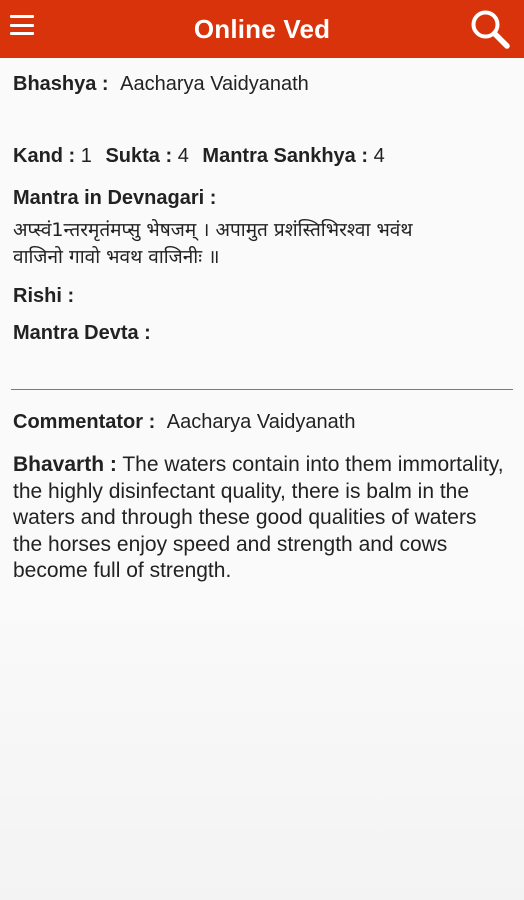 Image resolution: width=524 pixels, height=900 pixels. I want to click on commentator-value: Aacharya Vaidyanath, so click(261, 422).